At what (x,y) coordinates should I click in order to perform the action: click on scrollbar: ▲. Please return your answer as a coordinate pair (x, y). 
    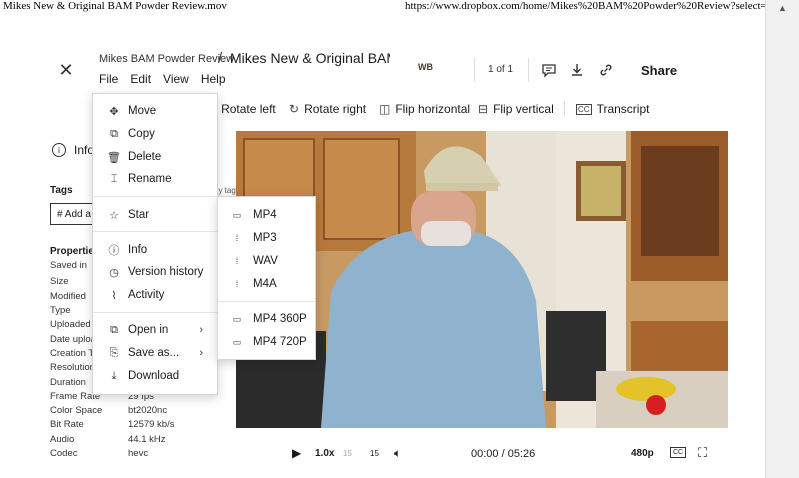
    Looking at the image, I should click on (782, 239).